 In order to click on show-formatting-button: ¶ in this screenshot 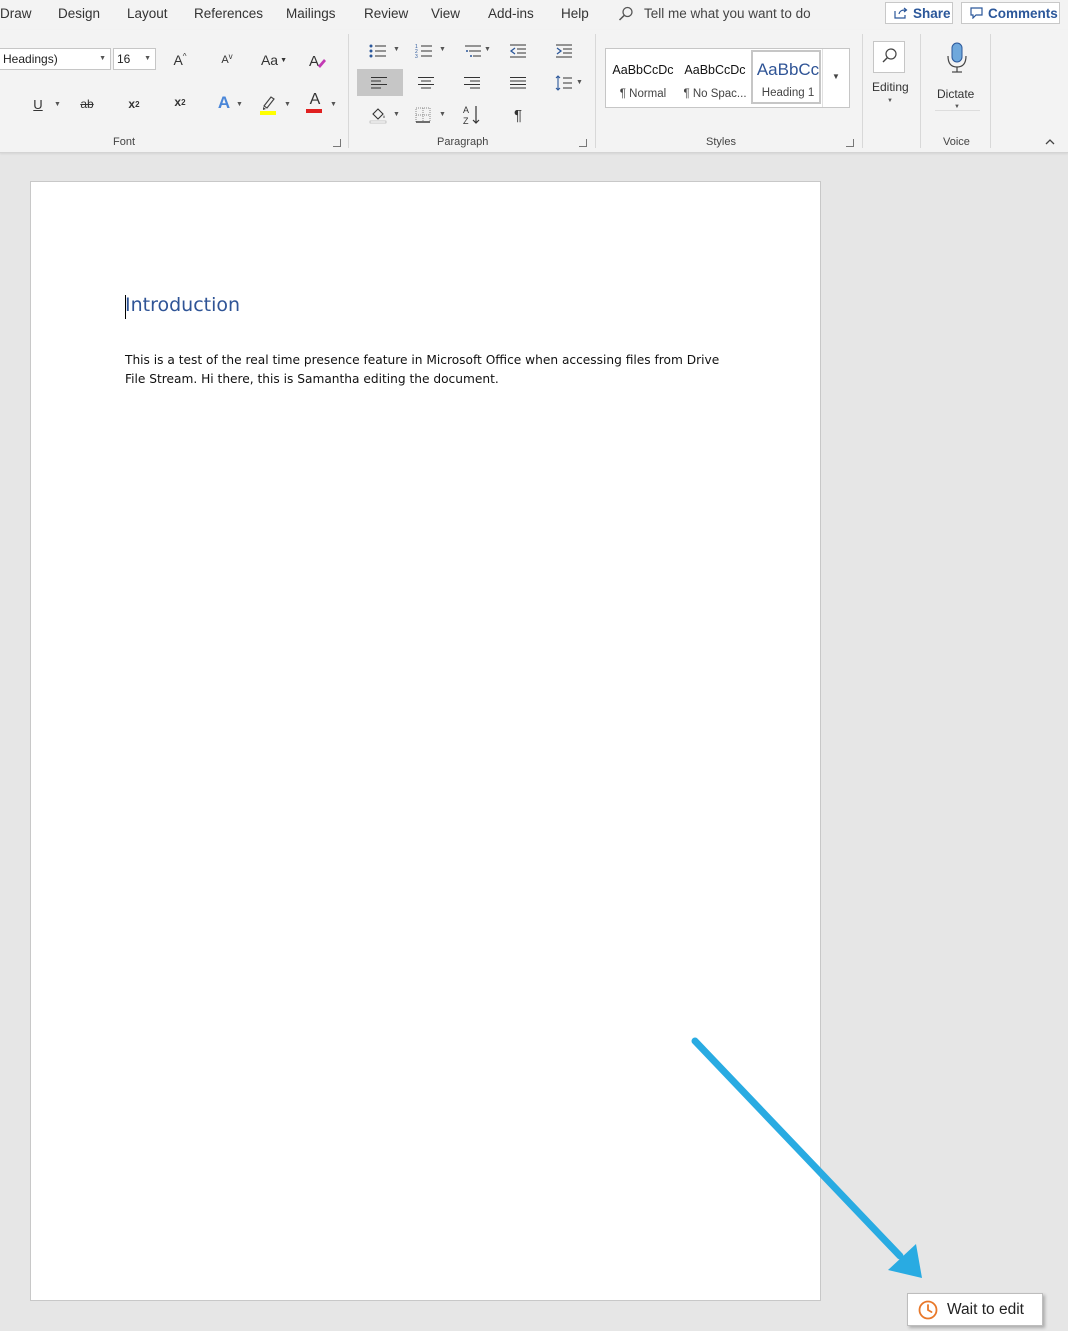, I will do `click(518, 115)`.